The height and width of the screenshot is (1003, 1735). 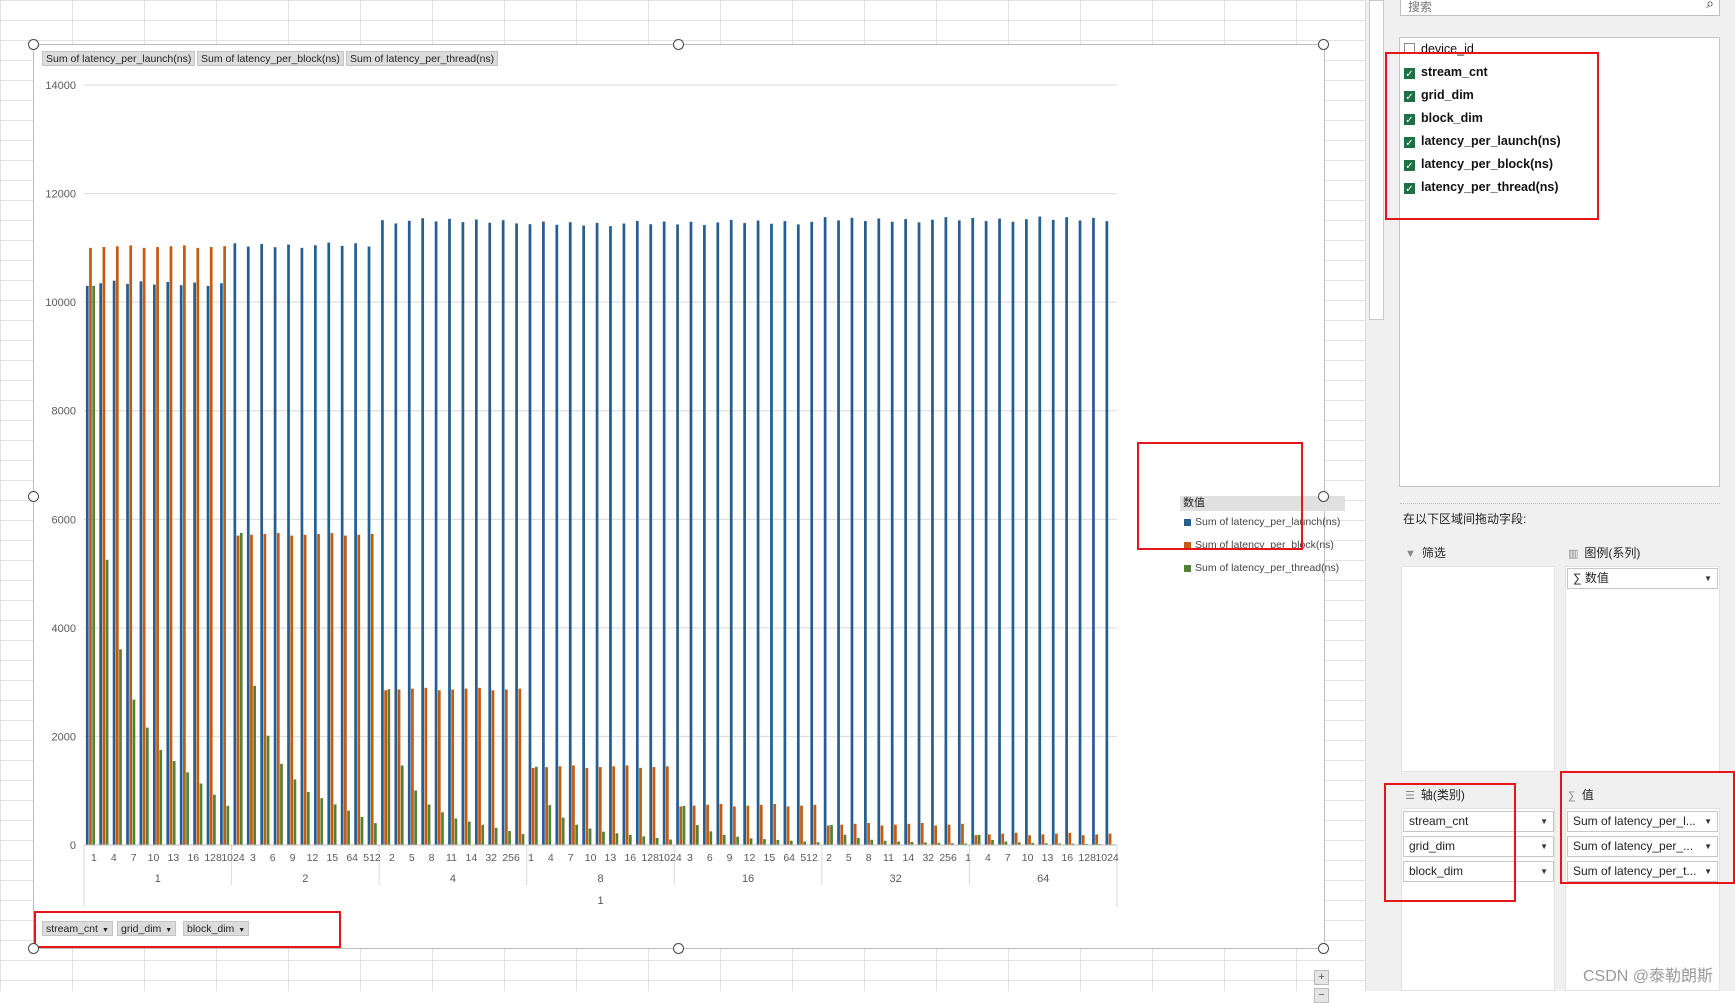 I want to click on block-dim-tick-label: 3, so click(x=253, y=858).